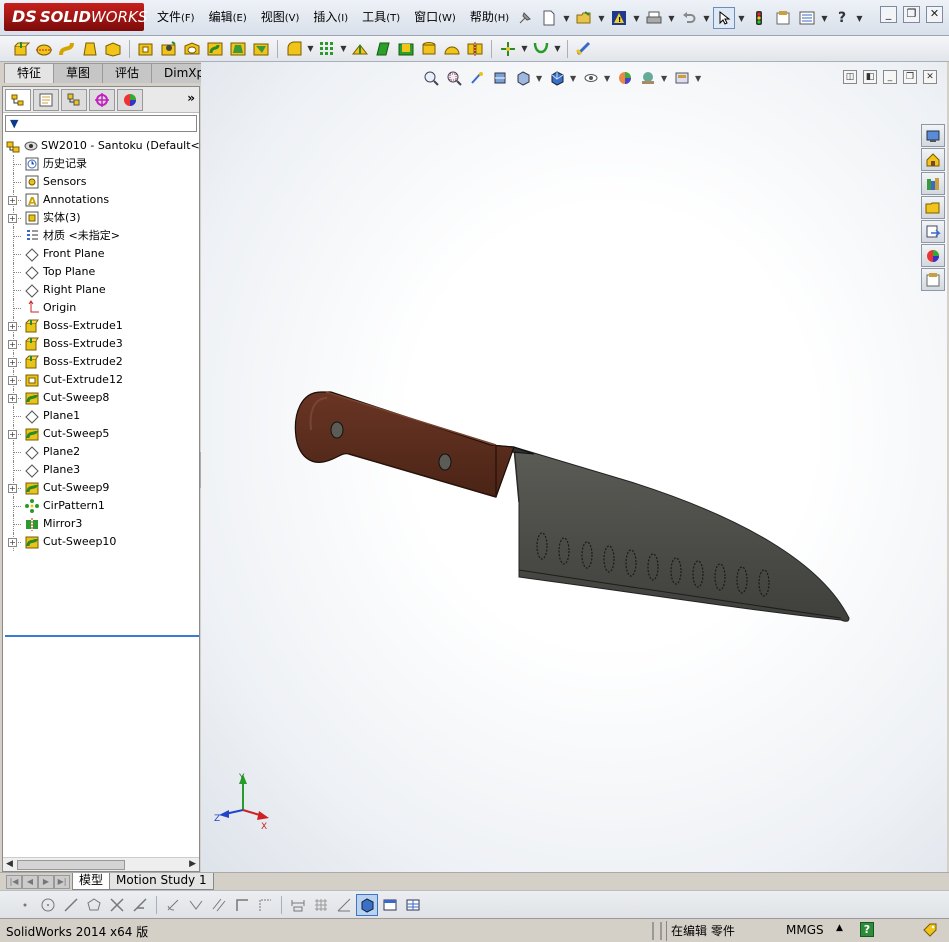 This screenshot has width=949, height=942. I want to click on tree-item: Top Plane, so click(101, 272).